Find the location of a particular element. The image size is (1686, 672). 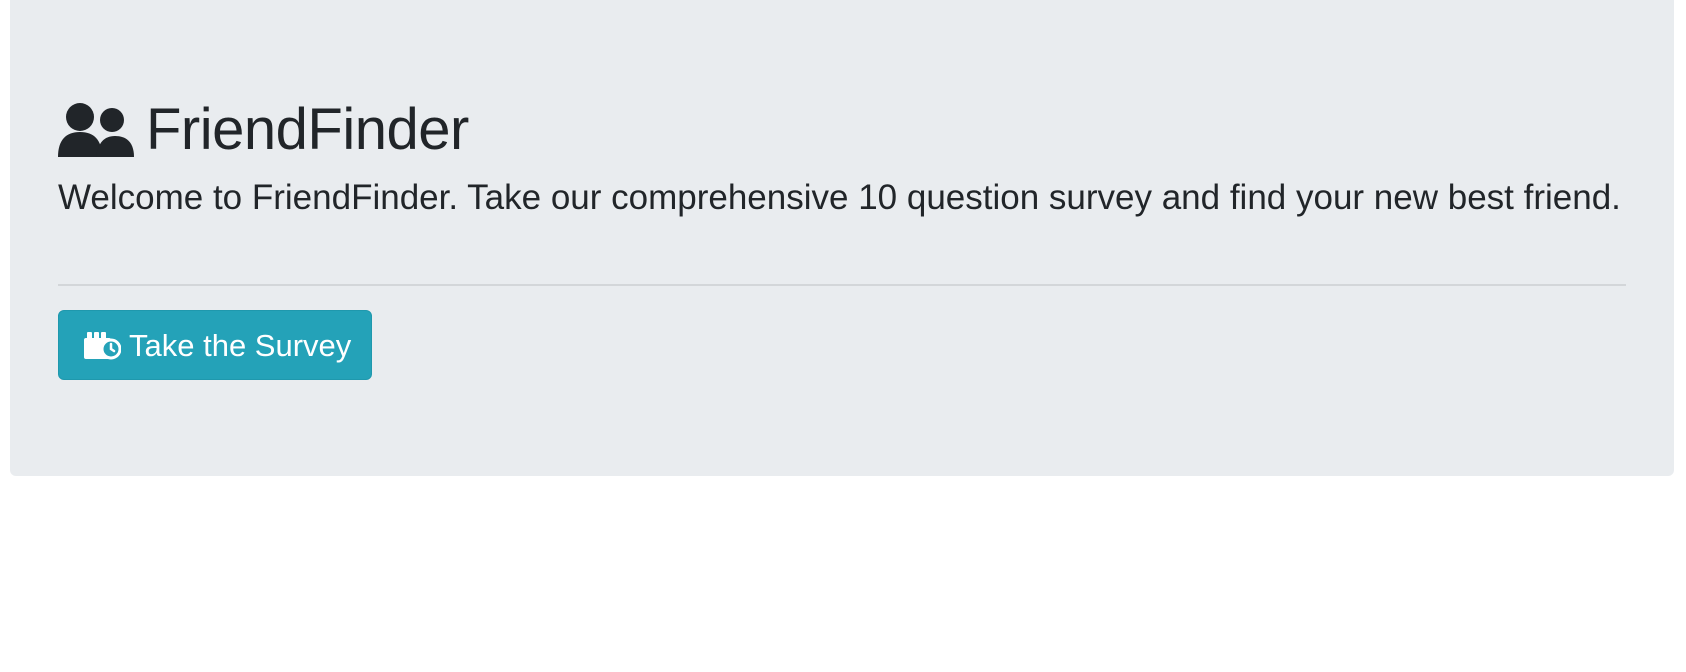

take-survey-label: Take the Survey is located at coordinates (240, 345).